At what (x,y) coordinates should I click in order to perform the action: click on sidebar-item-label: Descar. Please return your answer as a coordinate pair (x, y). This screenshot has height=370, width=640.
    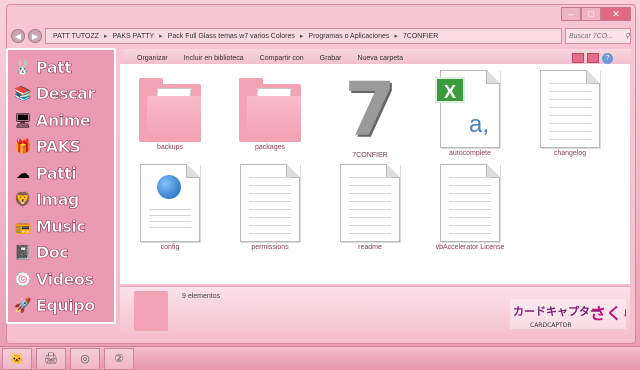
    Looking at the image, I should click on (66, 94).